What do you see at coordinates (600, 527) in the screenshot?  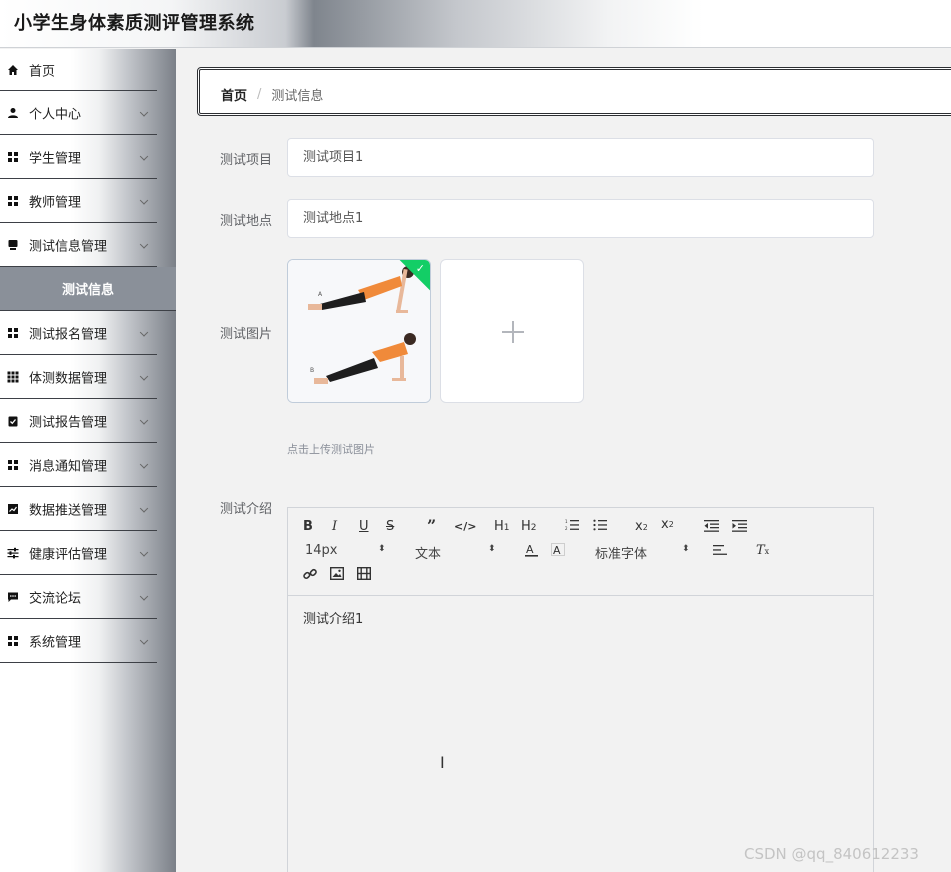 I see `bullet-list-icon` at bounding box center [600, 527].